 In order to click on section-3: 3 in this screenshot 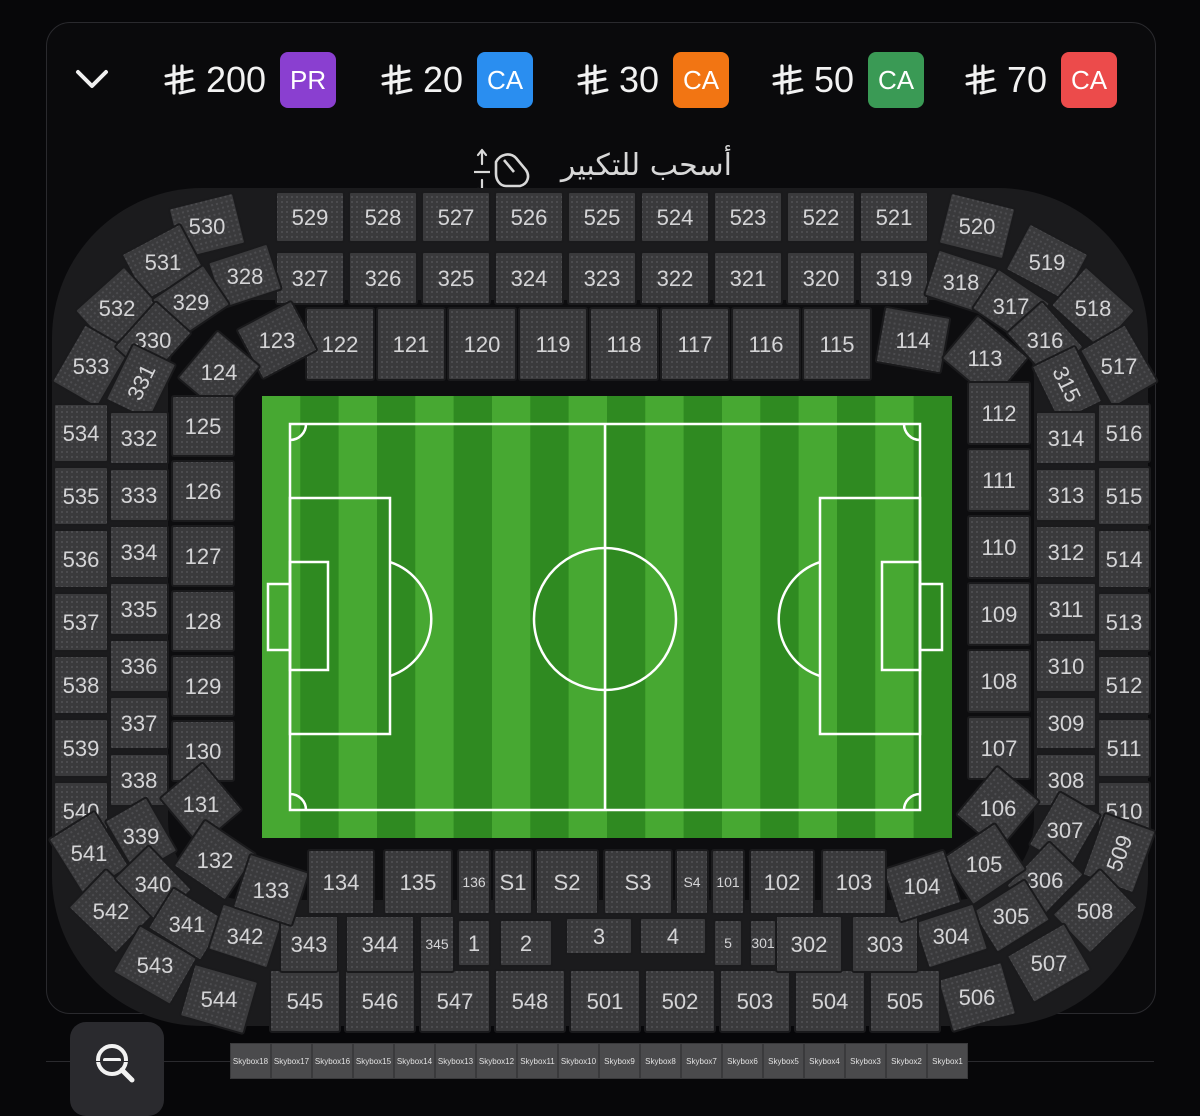, I will do `click(599, 936)`.